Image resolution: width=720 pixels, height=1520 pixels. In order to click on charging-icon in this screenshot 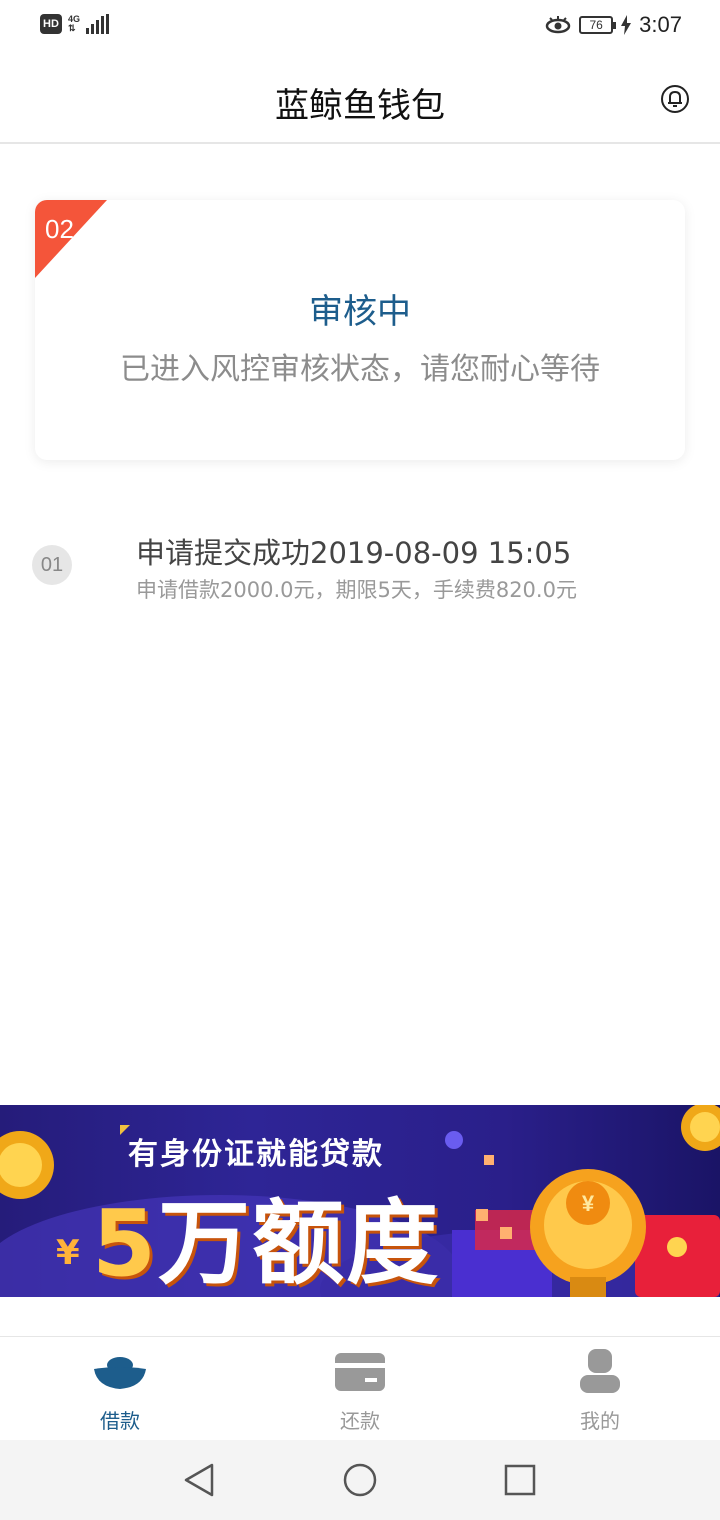, I will do `click(626, 25)`.